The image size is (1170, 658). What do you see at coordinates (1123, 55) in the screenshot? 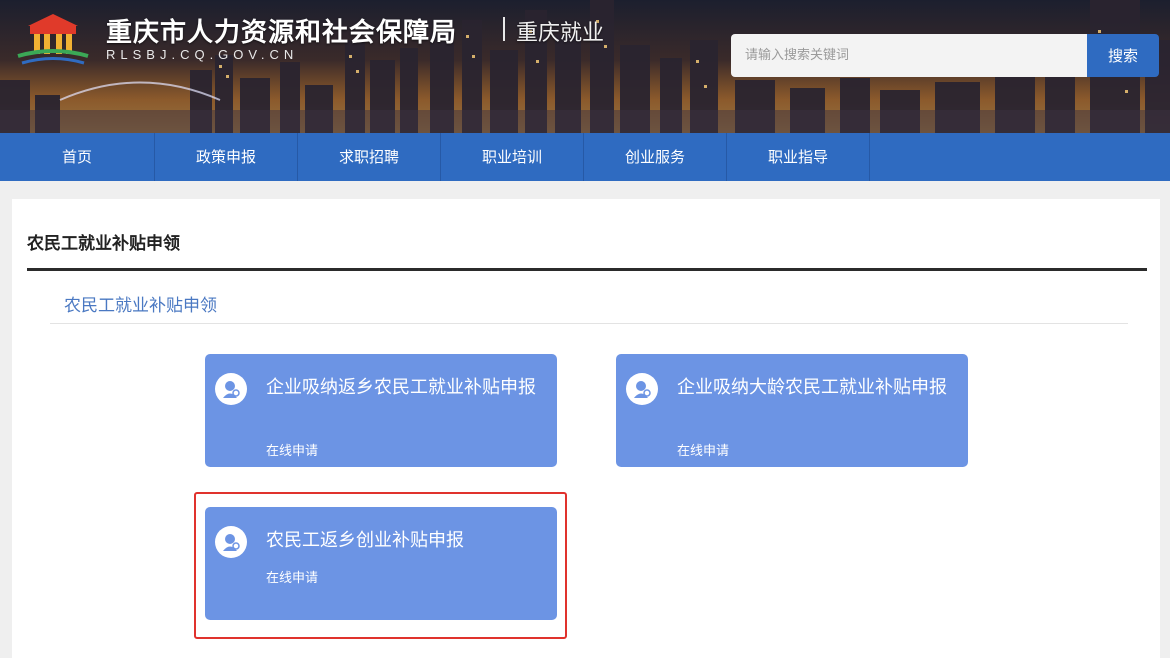
I see `search-button: 搜索` at bounding box center [1123, 55].